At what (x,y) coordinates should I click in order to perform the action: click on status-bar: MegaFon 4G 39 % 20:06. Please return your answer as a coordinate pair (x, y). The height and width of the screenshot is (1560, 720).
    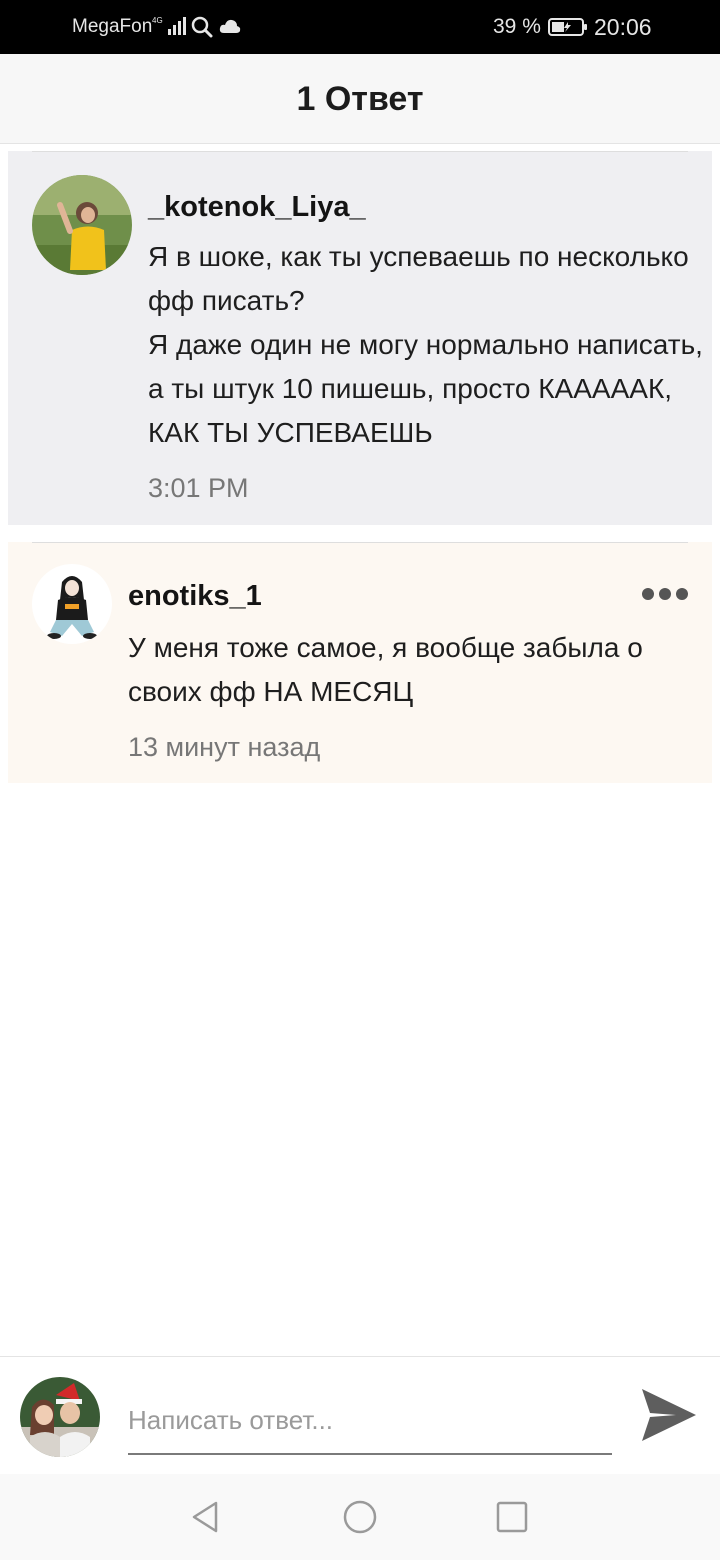
    Looking at the image, I should click on (360, 27).